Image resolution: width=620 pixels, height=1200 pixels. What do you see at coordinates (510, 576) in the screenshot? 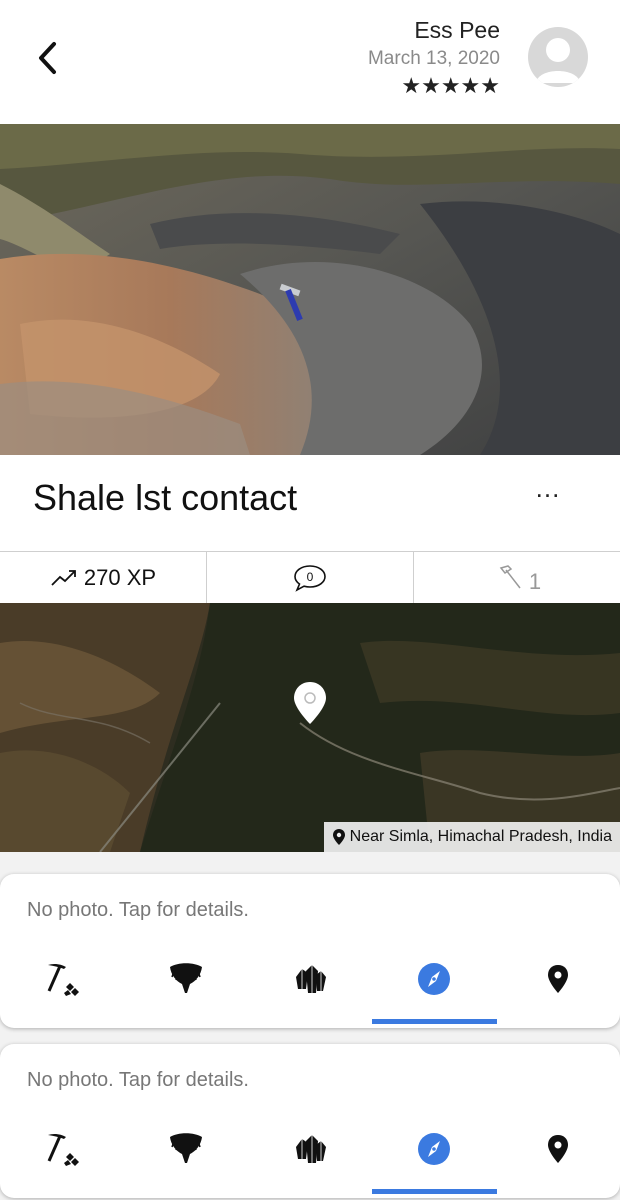
I see `hammer-outline-icon` at bounding box center [510, 576].